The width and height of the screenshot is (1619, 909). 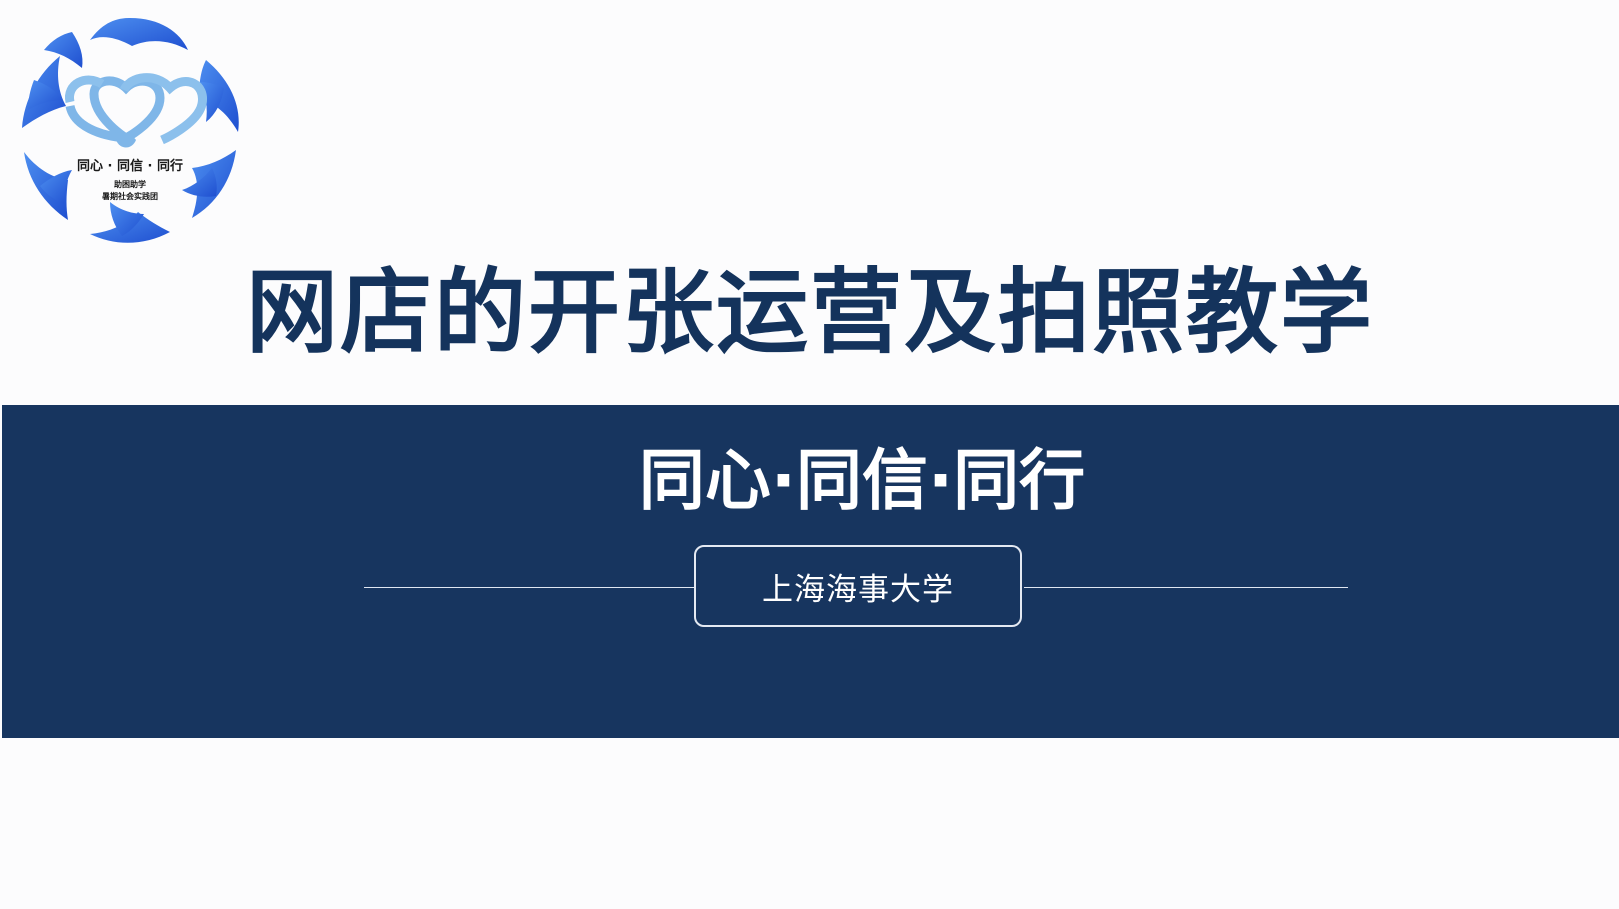 I want to click on organization-name: 上海海事大学, so click(x=858, y=589).